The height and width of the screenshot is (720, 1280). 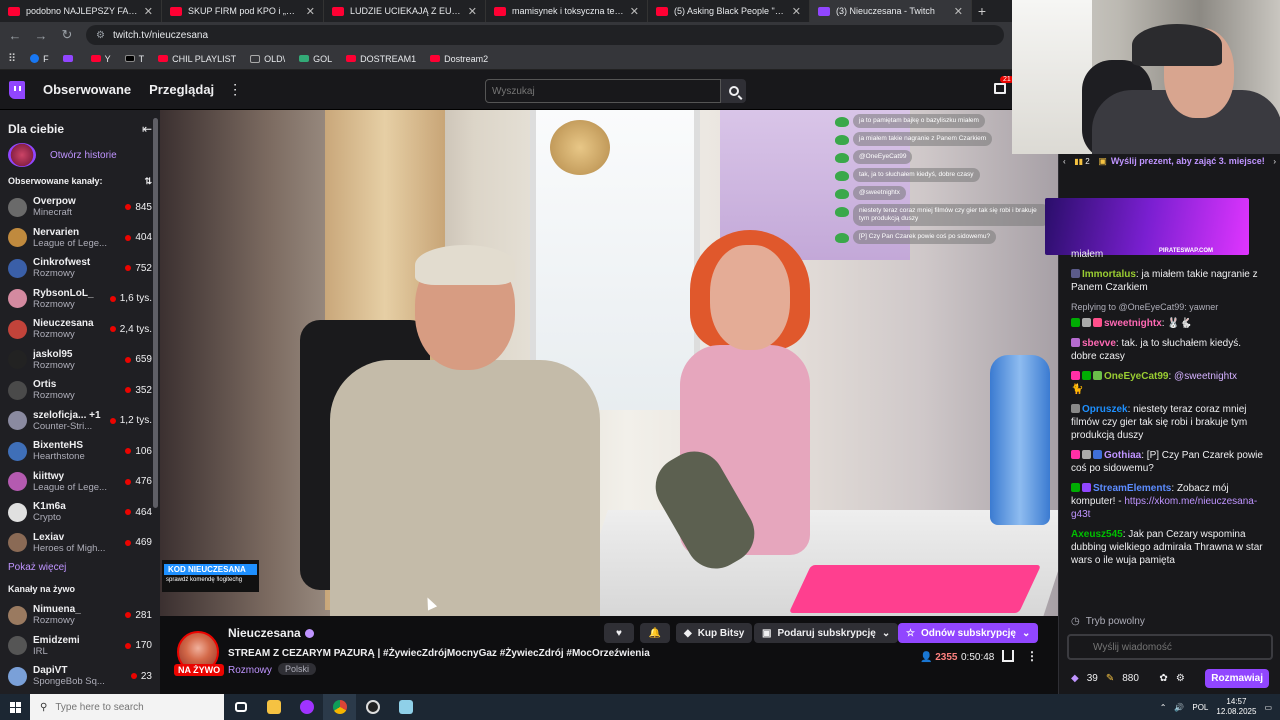 I want to click on sidebar-channel: K1m6a Crypto 464, so click(x=80, y=512).